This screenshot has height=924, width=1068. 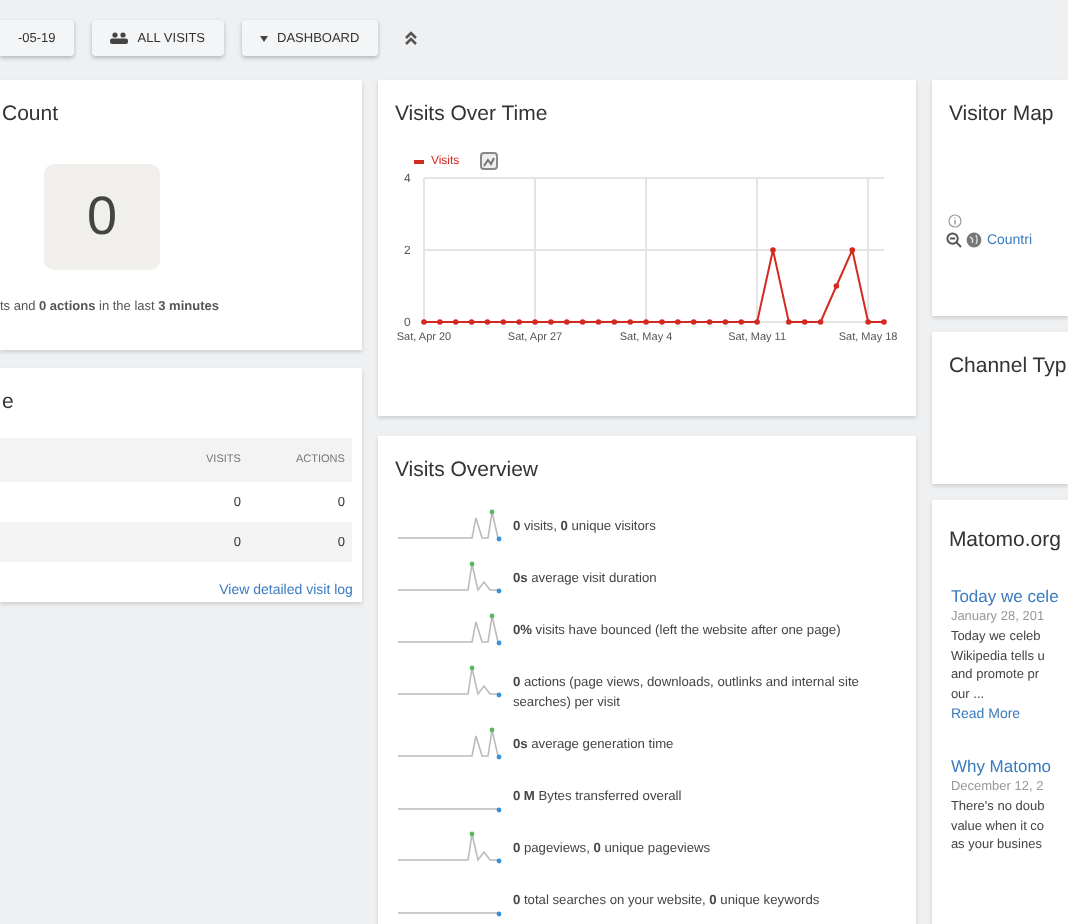 What do you see at coordinates (470, 113) in the screenshot?
I see `widget-title: Visits Over Time` at bounding box center [470, 113].